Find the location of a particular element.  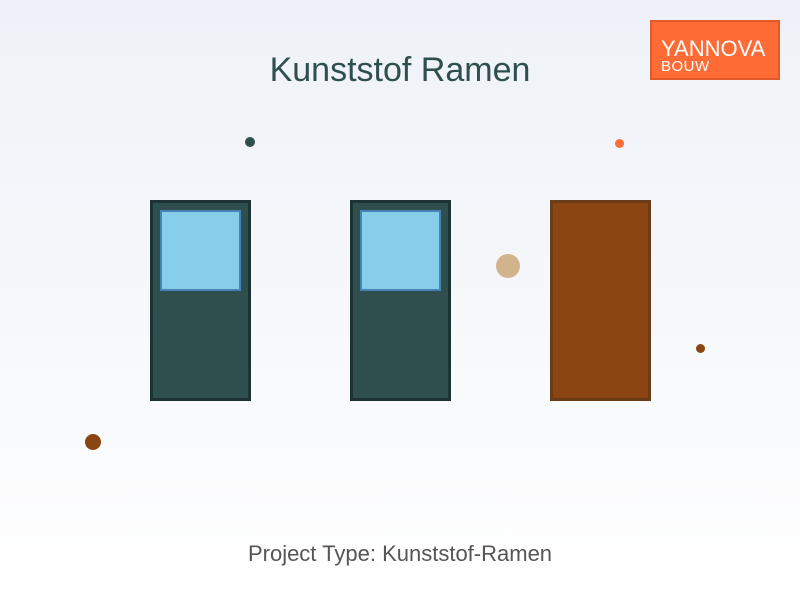

brand-logo: YANNOVA BOUW is located at coordinates (715, 50).